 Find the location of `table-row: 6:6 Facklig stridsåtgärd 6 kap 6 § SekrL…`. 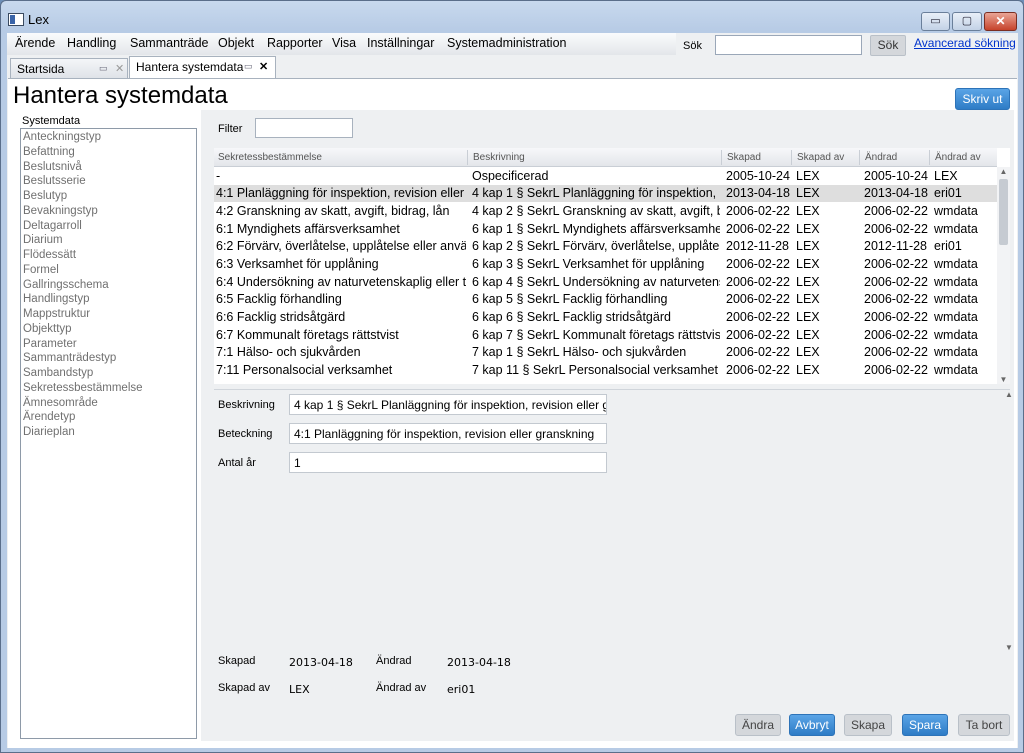

table-row: 6:6 Facklig stridsåtgärd 6 kap 6 § SekrL… is located at coordinates (605, 317).